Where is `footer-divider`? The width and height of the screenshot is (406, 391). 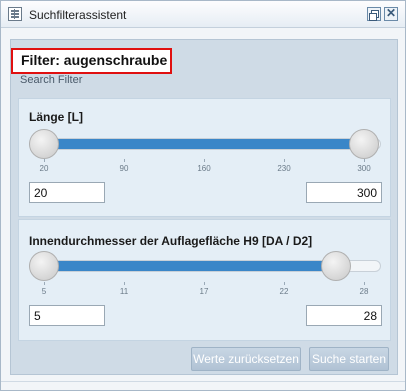 footer-divider is located at coordinates (203, 381).